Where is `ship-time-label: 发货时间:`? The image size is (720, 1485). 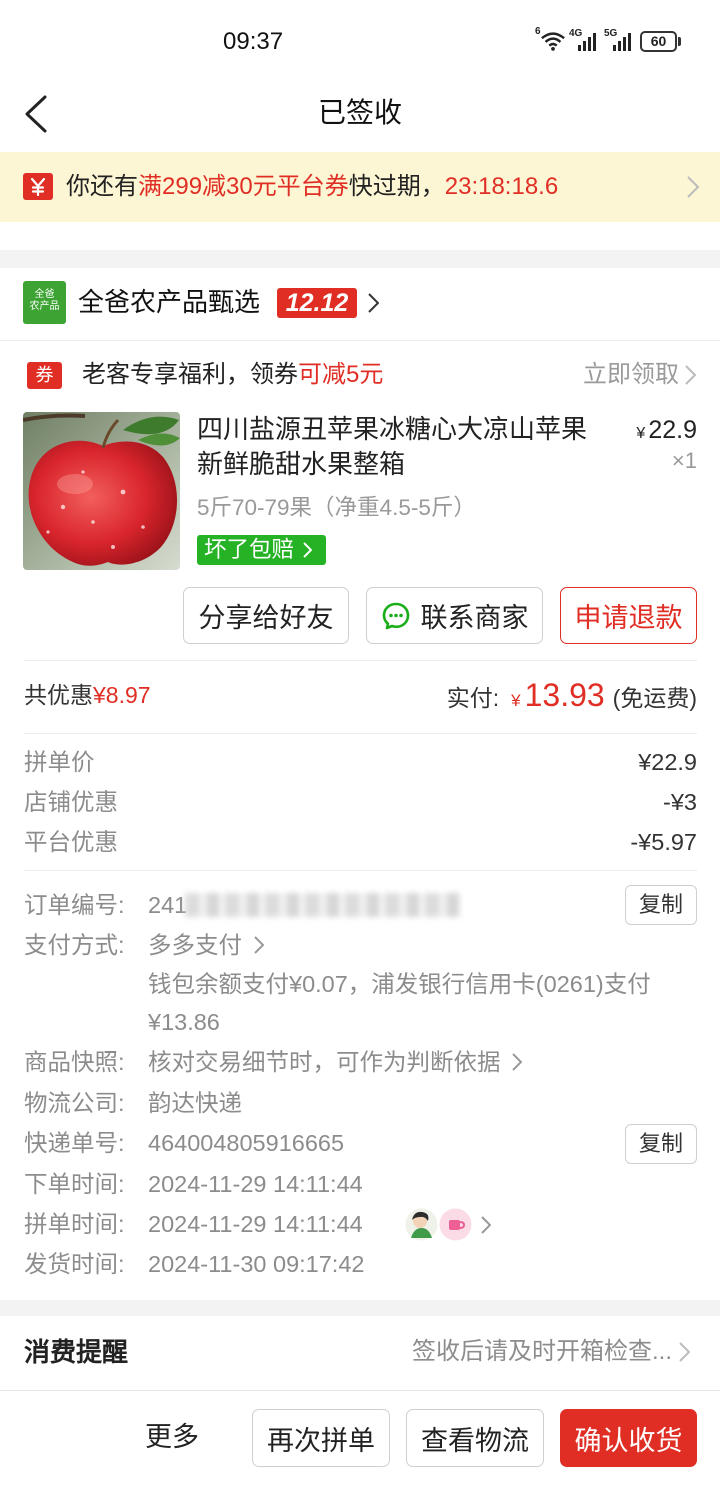 ship-time-label: 发货时间: is located at coordinates (74, 1264).